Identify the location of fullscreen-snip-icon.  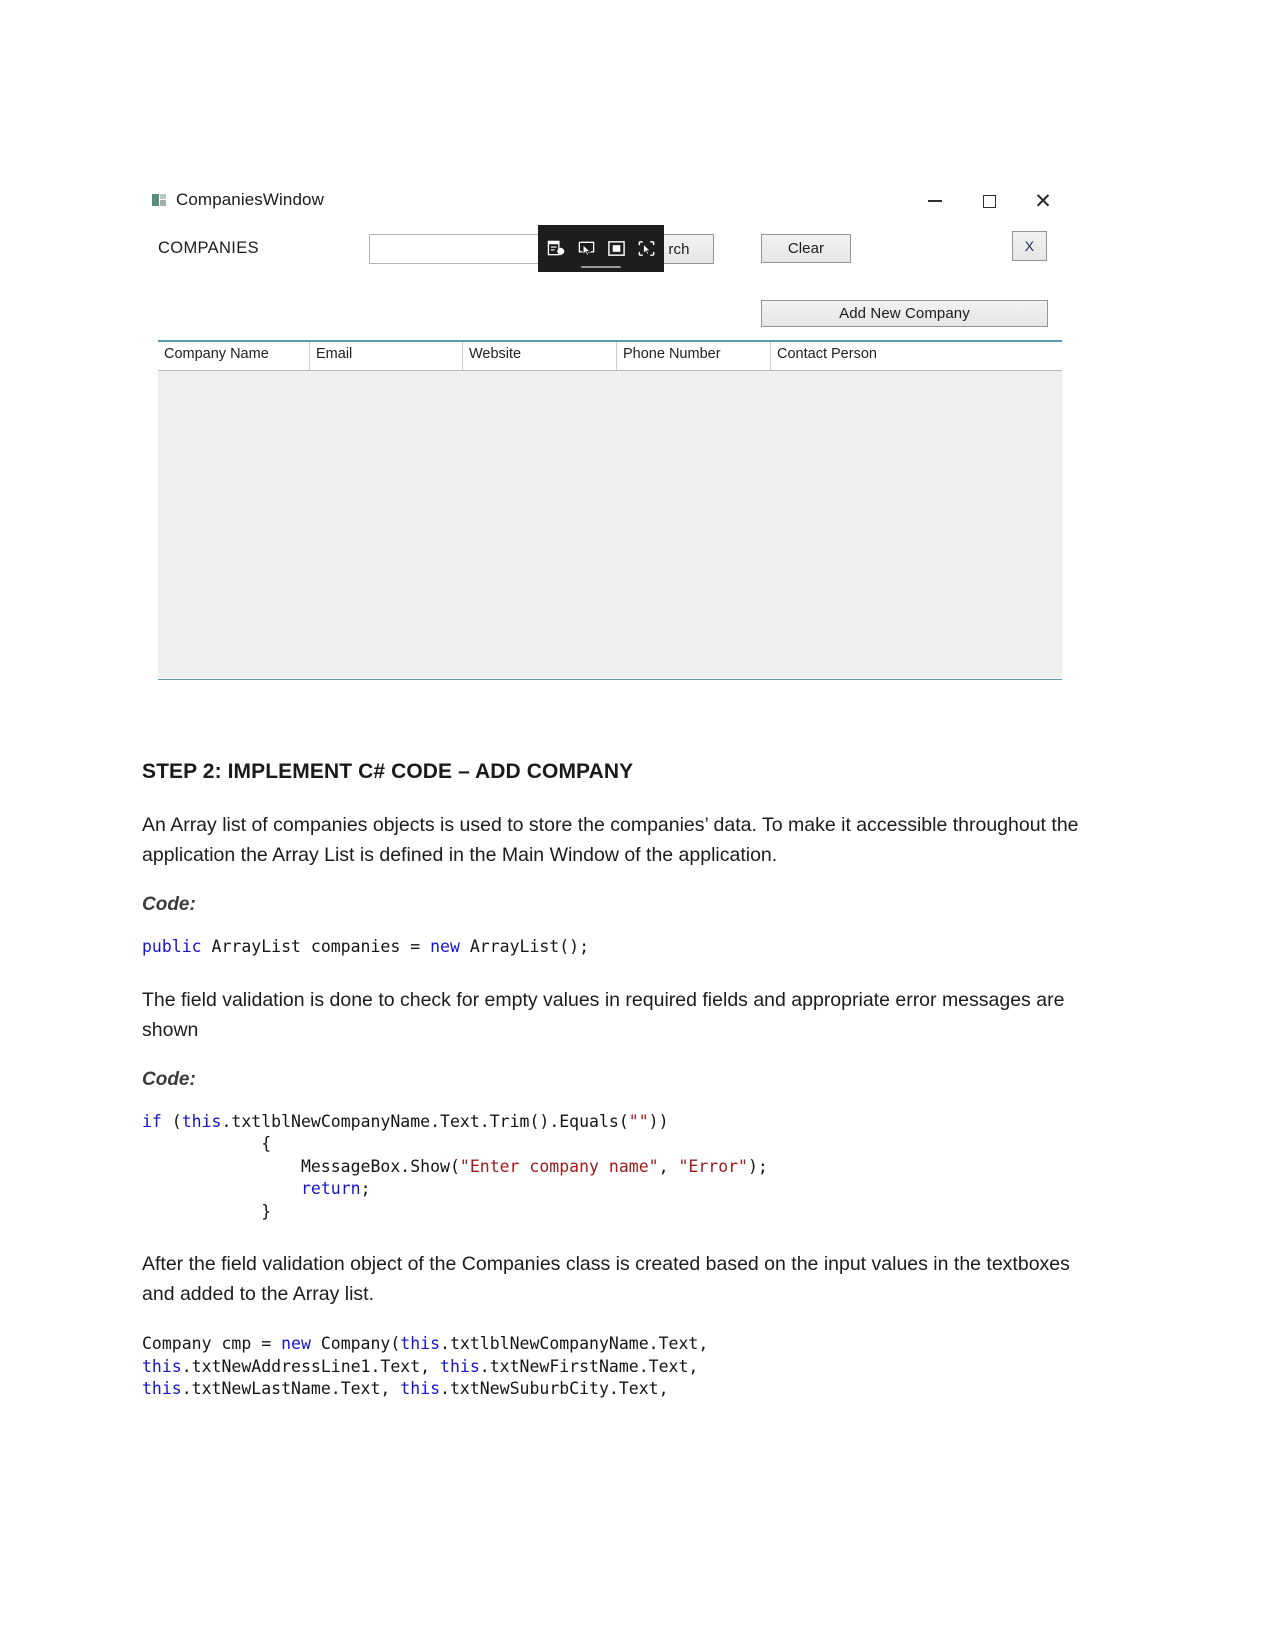
(616, 248).